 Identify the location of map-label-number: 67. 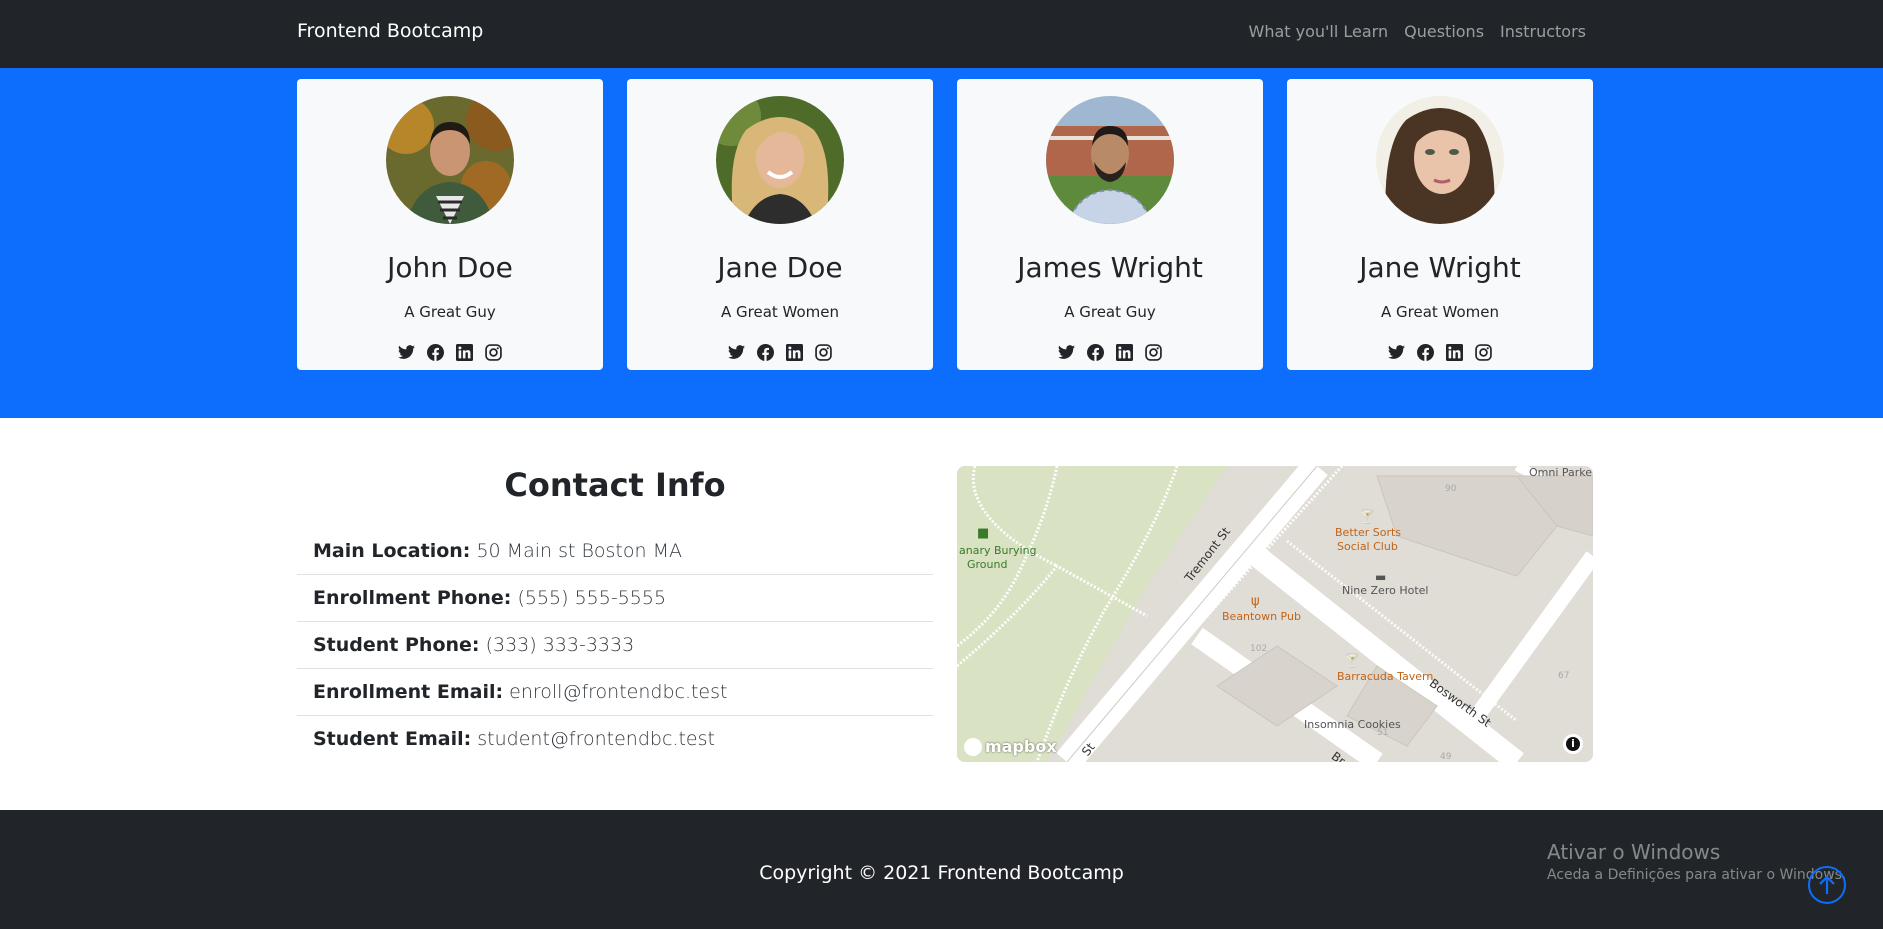
(1564, 676).